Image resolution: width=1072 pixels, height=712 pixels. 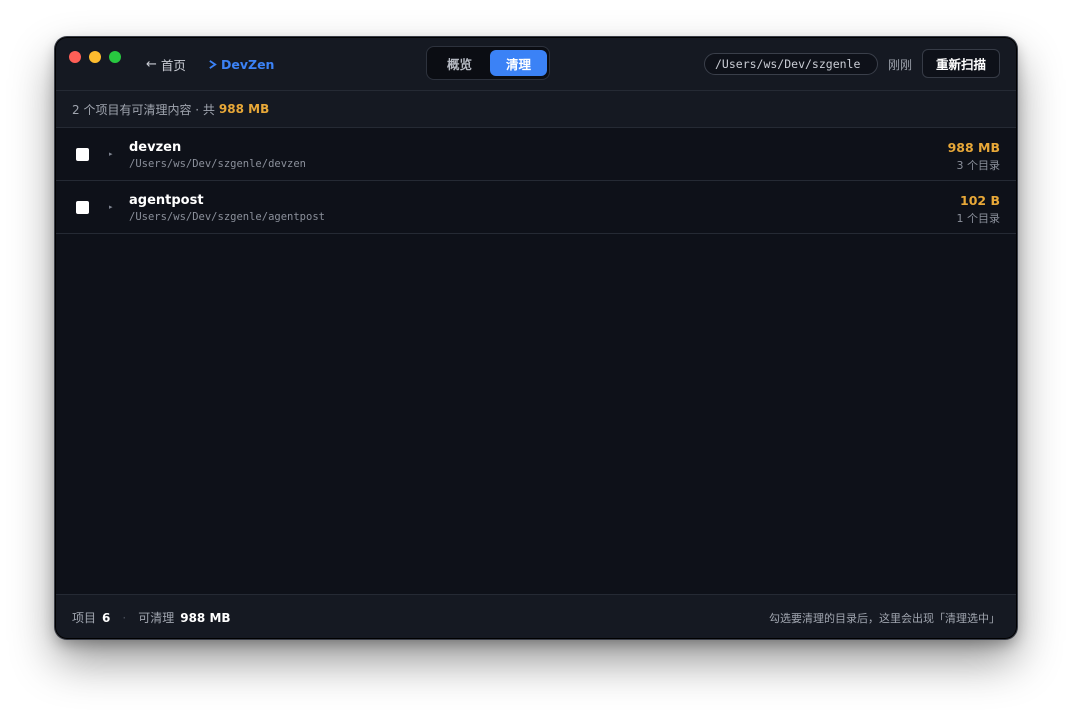 What do you see at coordinates (791, 64) in the screenshot?
I see `scan-path: /Users/ws/Dev/szgenle` at bounding box center [791, 64].